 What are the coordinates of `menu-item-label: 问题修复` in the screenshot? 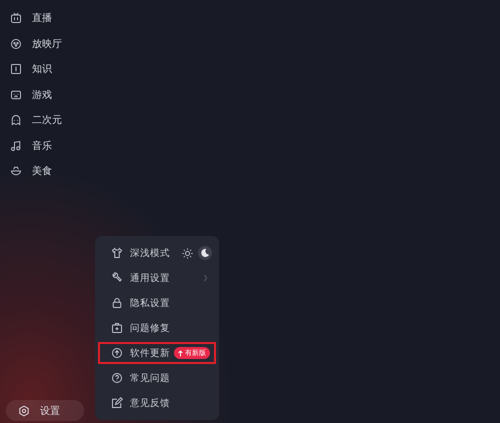 It's located at (150, 328).